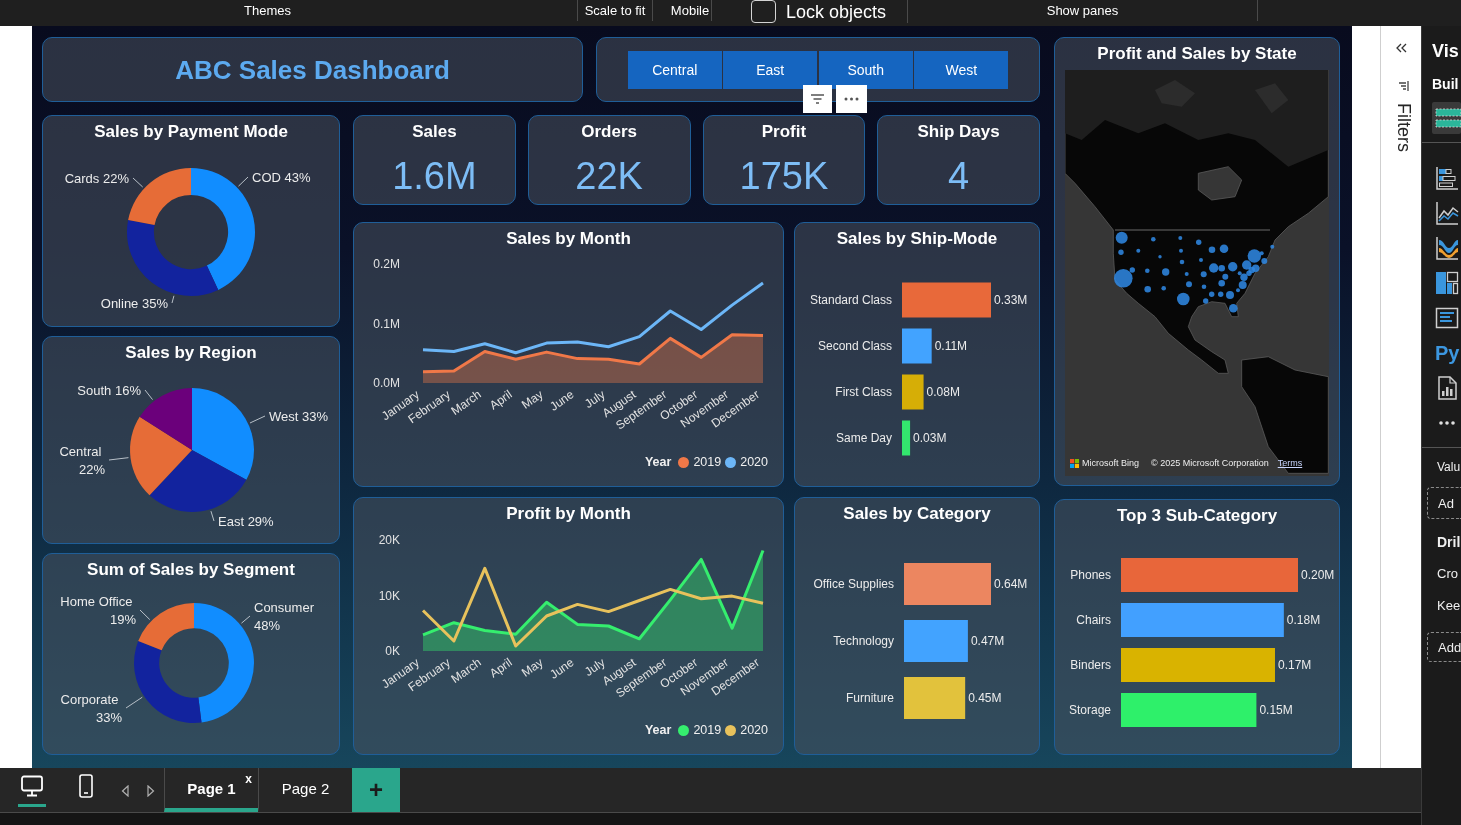 This screenshot has width=1461, height=825. I want to click on chart-title: Profit by Month, so click(568, 514).